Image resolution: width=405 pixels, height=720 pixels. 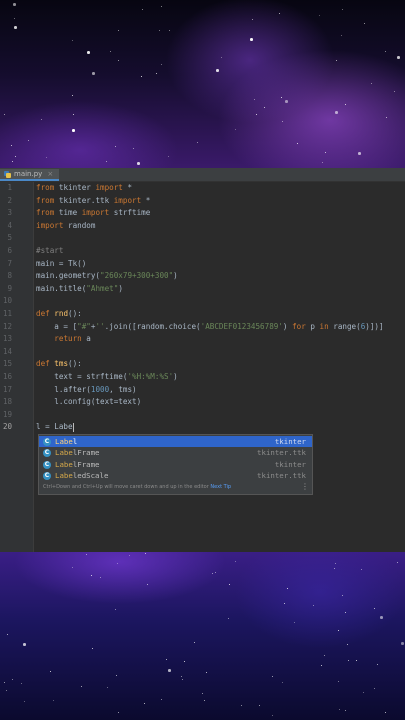 I want to click on line-number: 8, so click(x=9, y=276).